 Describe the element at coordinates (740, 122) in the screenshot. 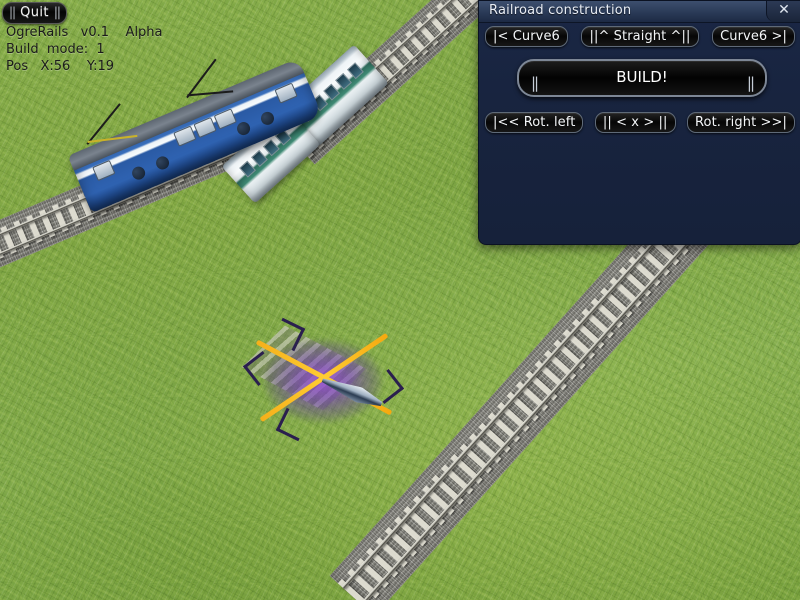

I see `rotate-right-button: Rot. right >>|` at that location.